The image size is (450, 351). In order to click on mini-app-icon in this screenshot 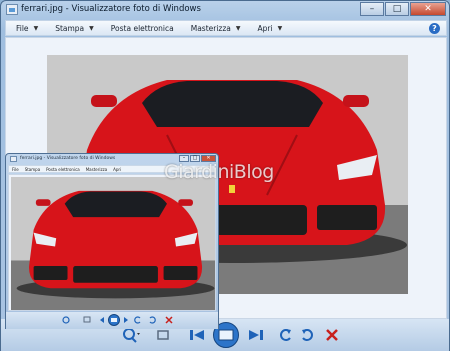, I will do `click(13, 159)`.